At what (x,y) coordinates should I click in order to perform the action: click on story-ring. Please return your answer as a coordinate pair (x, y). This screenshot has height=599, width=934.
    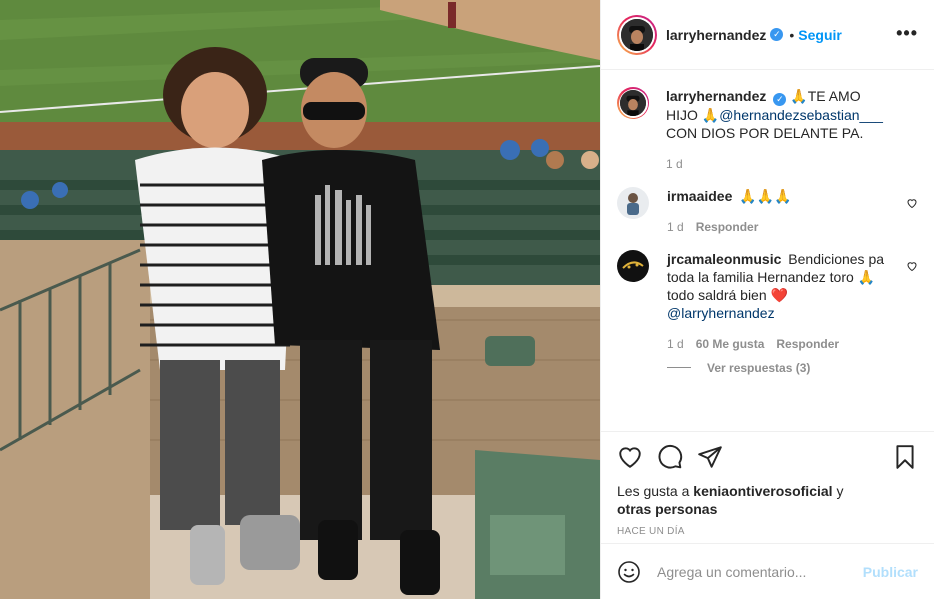
    Looking at the image, I should click on (637, 34).